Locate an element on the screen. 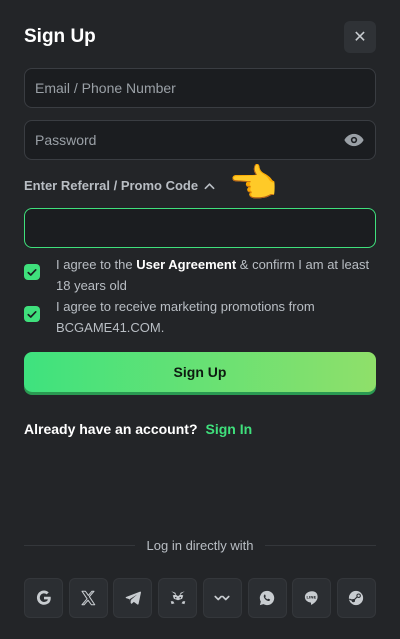 This screenshot has width=400, height=639. steam-login-button is located at coordinates (356, 598).